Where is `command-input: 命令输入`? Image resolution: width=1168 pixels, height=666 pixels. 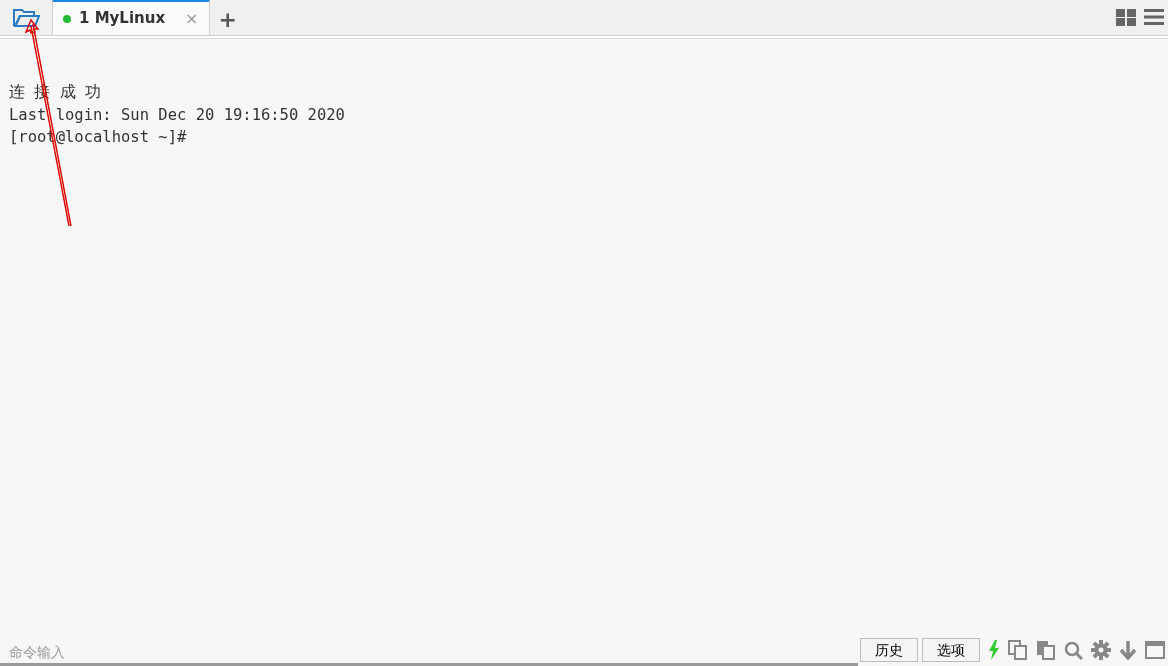
command-input: 命令输入 is located at coordinates (429, 653).